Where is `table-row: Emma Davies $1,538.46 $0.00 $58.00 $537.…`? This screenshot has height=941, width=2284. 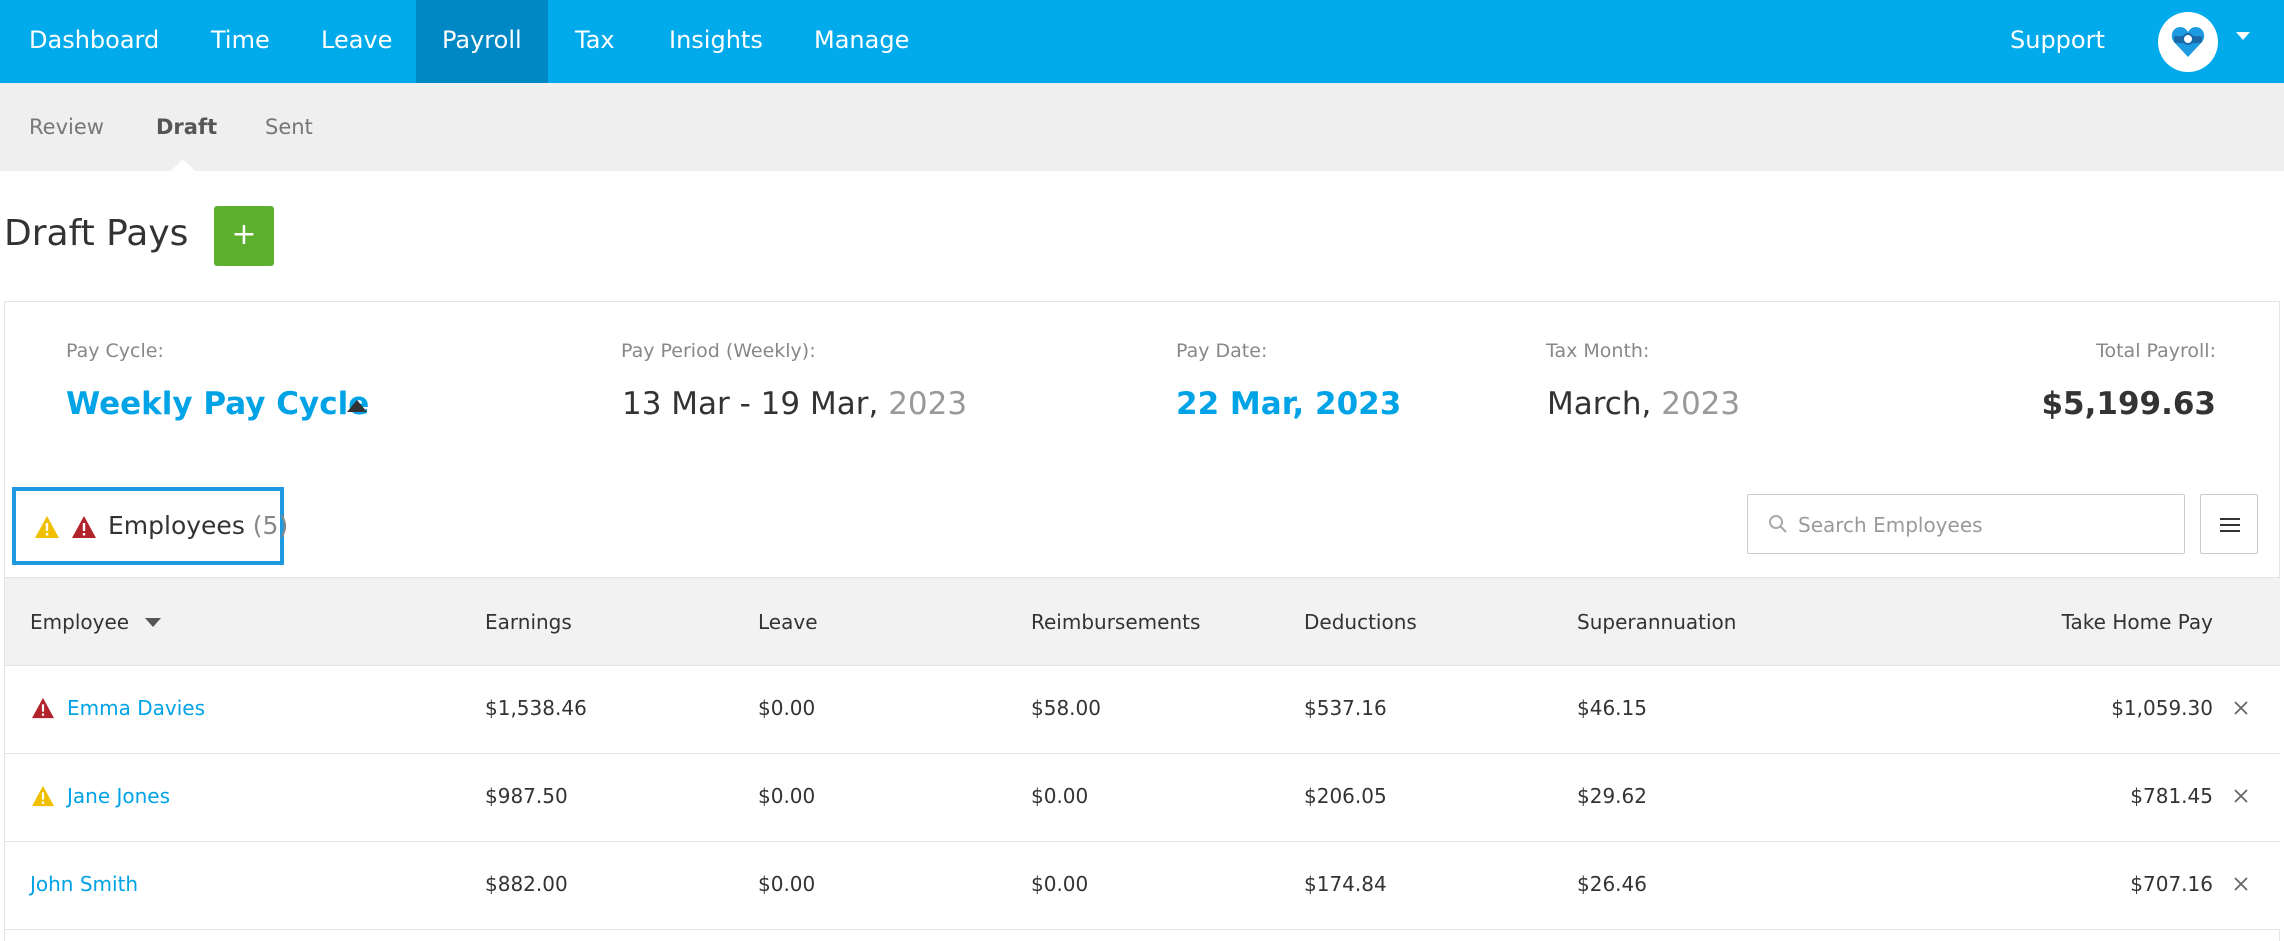
table-row: Emma Davies $1,538.46 $0.00 $58.00 $537.… is located at coordinates (1142, 710).